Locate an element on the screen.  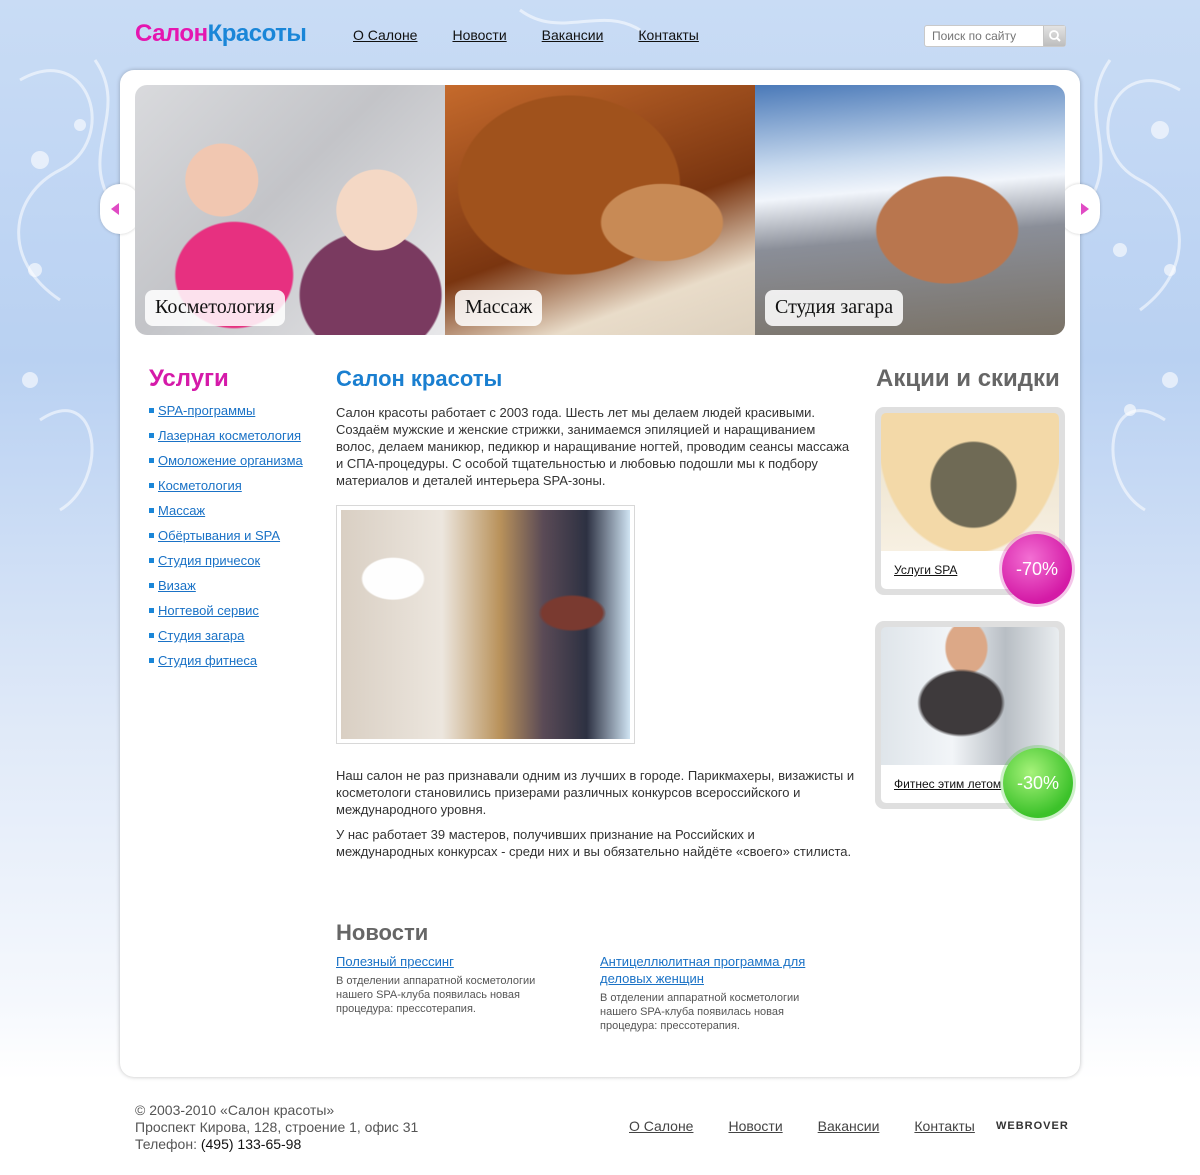
slide-label: Косметология is located at coordinates (215, 308).